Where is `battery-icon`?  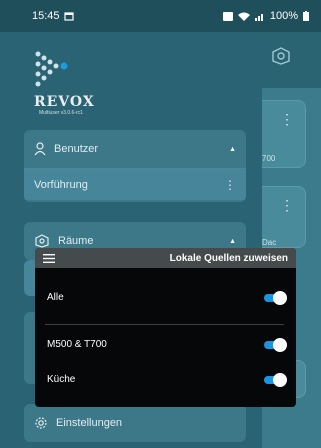 battery-icon is located at coordinates (306, 16).